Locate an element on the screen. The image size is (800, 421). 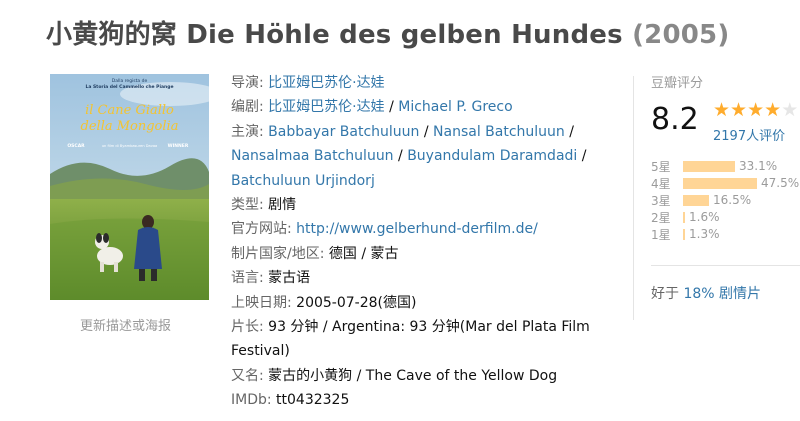
writer-link: 比亚姆巴苏伦·达娃 is located at coordinates (326, 107).